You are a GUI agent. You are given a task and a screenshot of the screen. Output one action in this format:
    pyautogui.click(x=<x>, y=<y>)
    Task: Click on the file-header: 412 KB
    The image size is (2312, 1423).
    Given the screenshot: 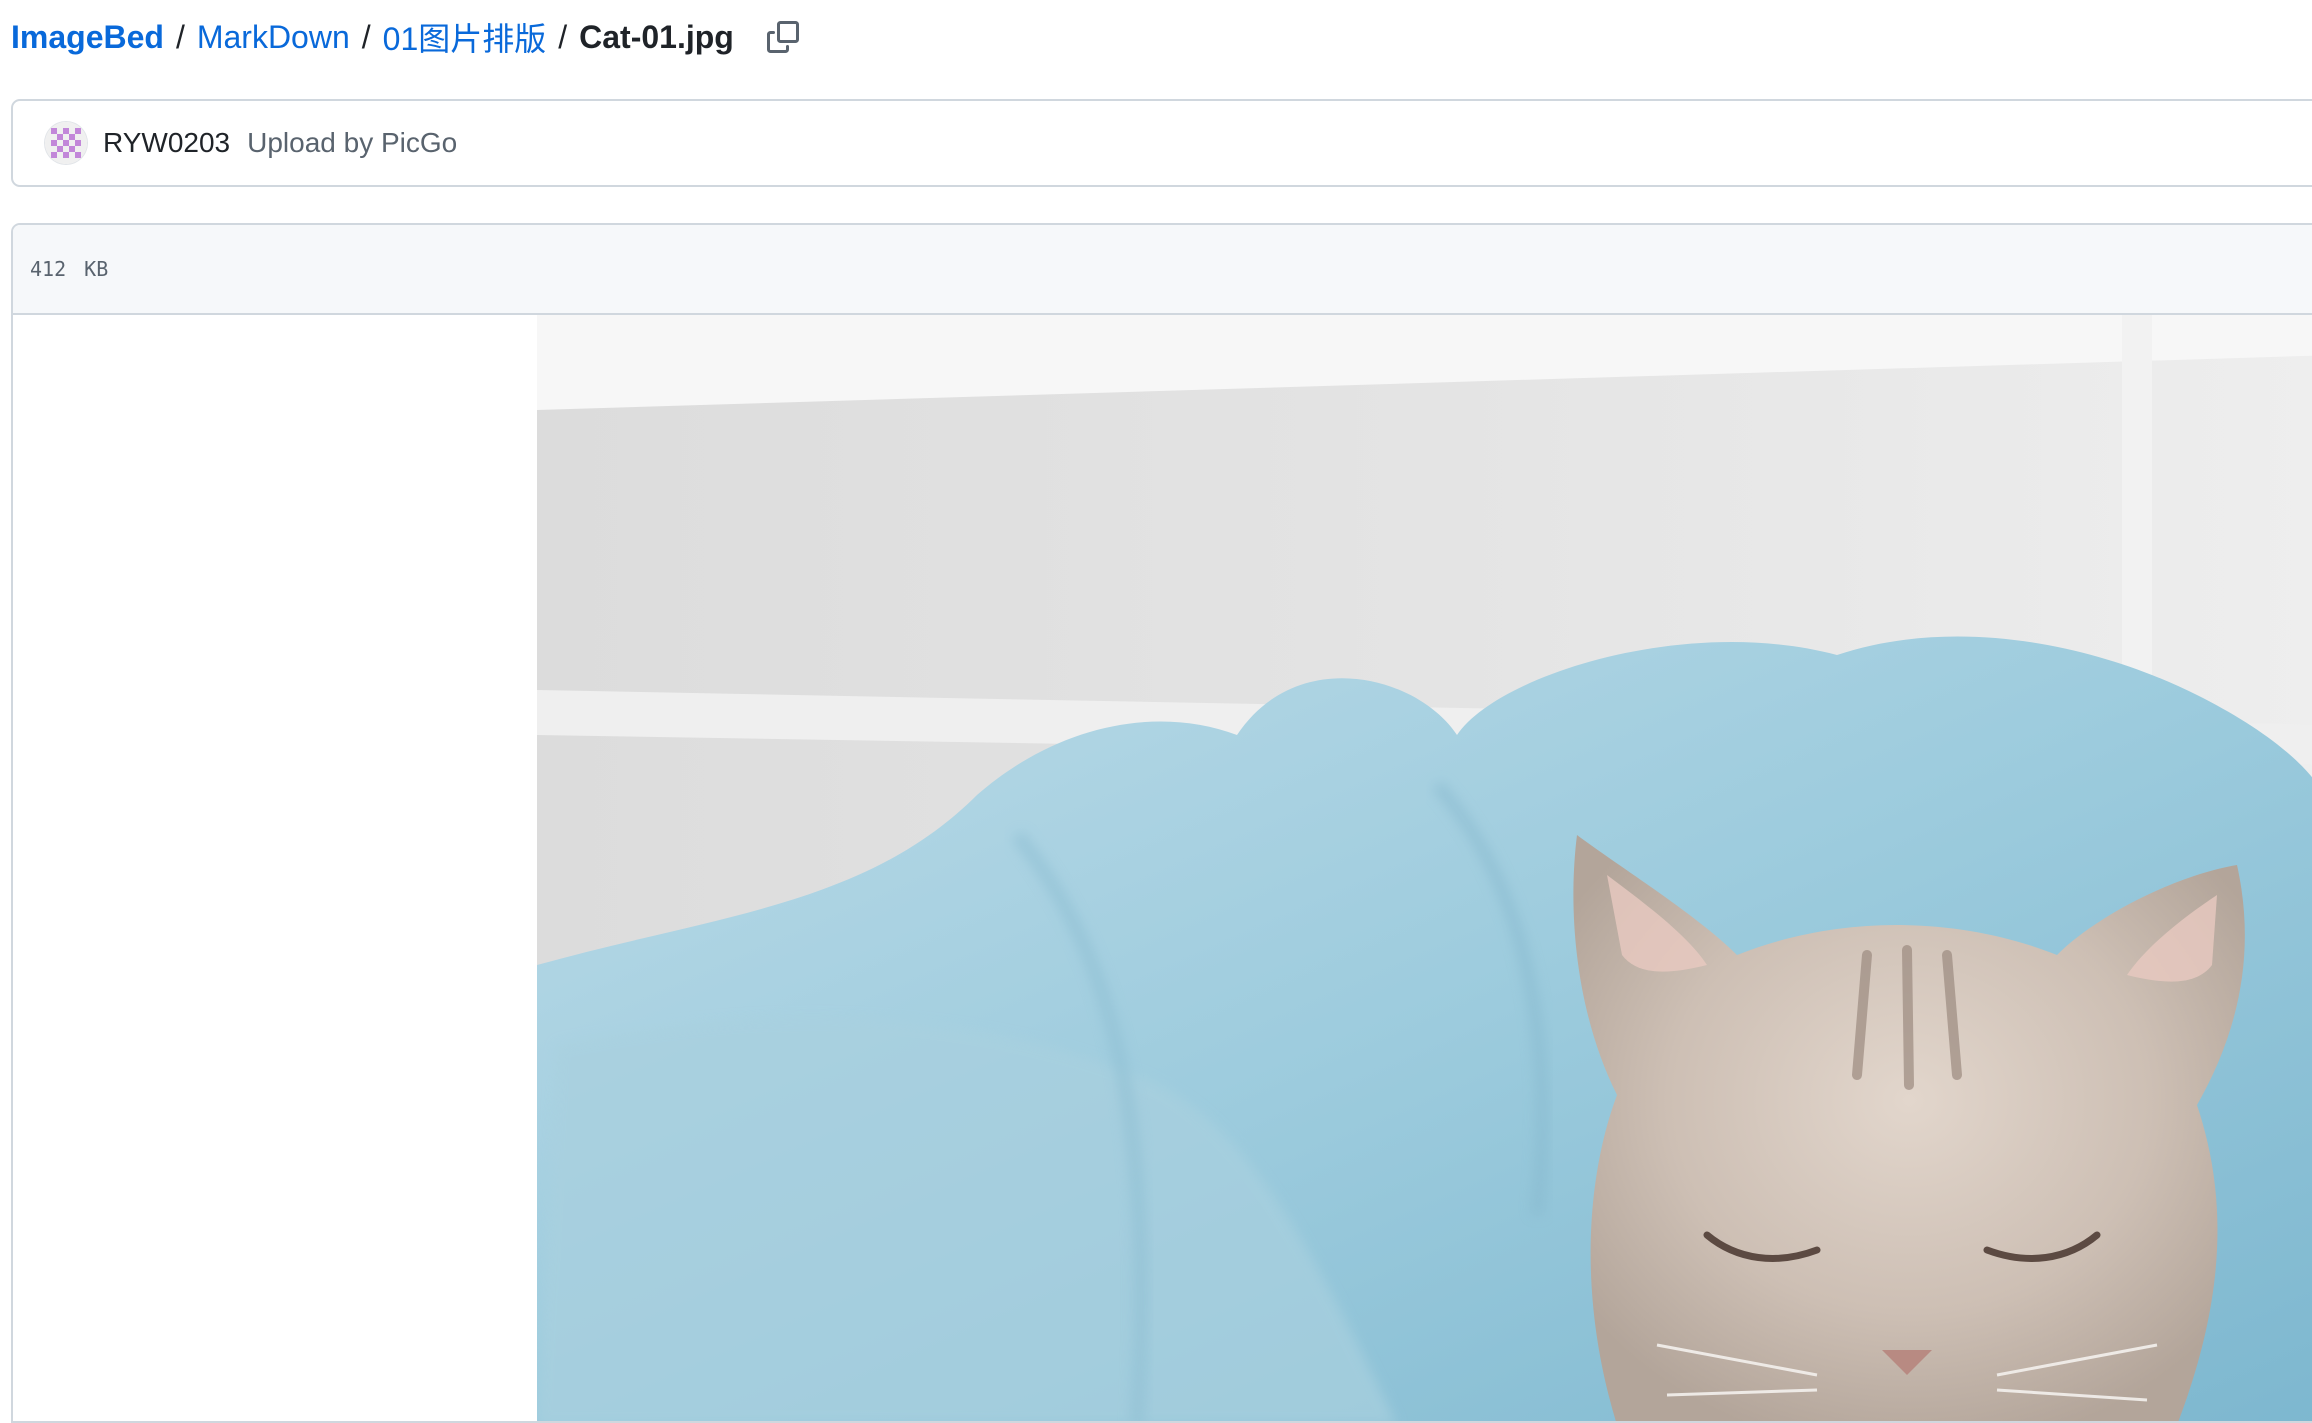 What is the action you would take?
    pyautogui.click(x=1162, y=270)
    